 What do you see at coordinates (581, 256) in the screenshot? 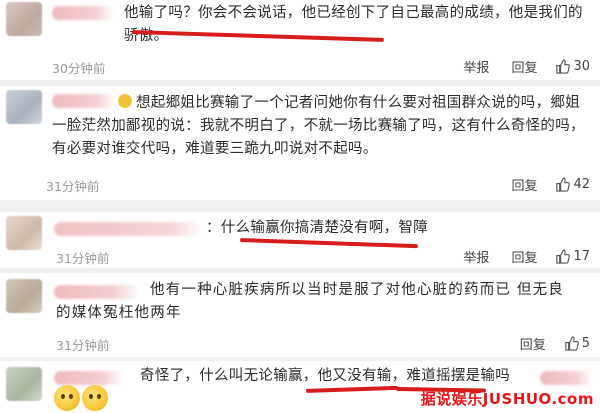
I see `like-count: 17` at bounding box center [581, 256].